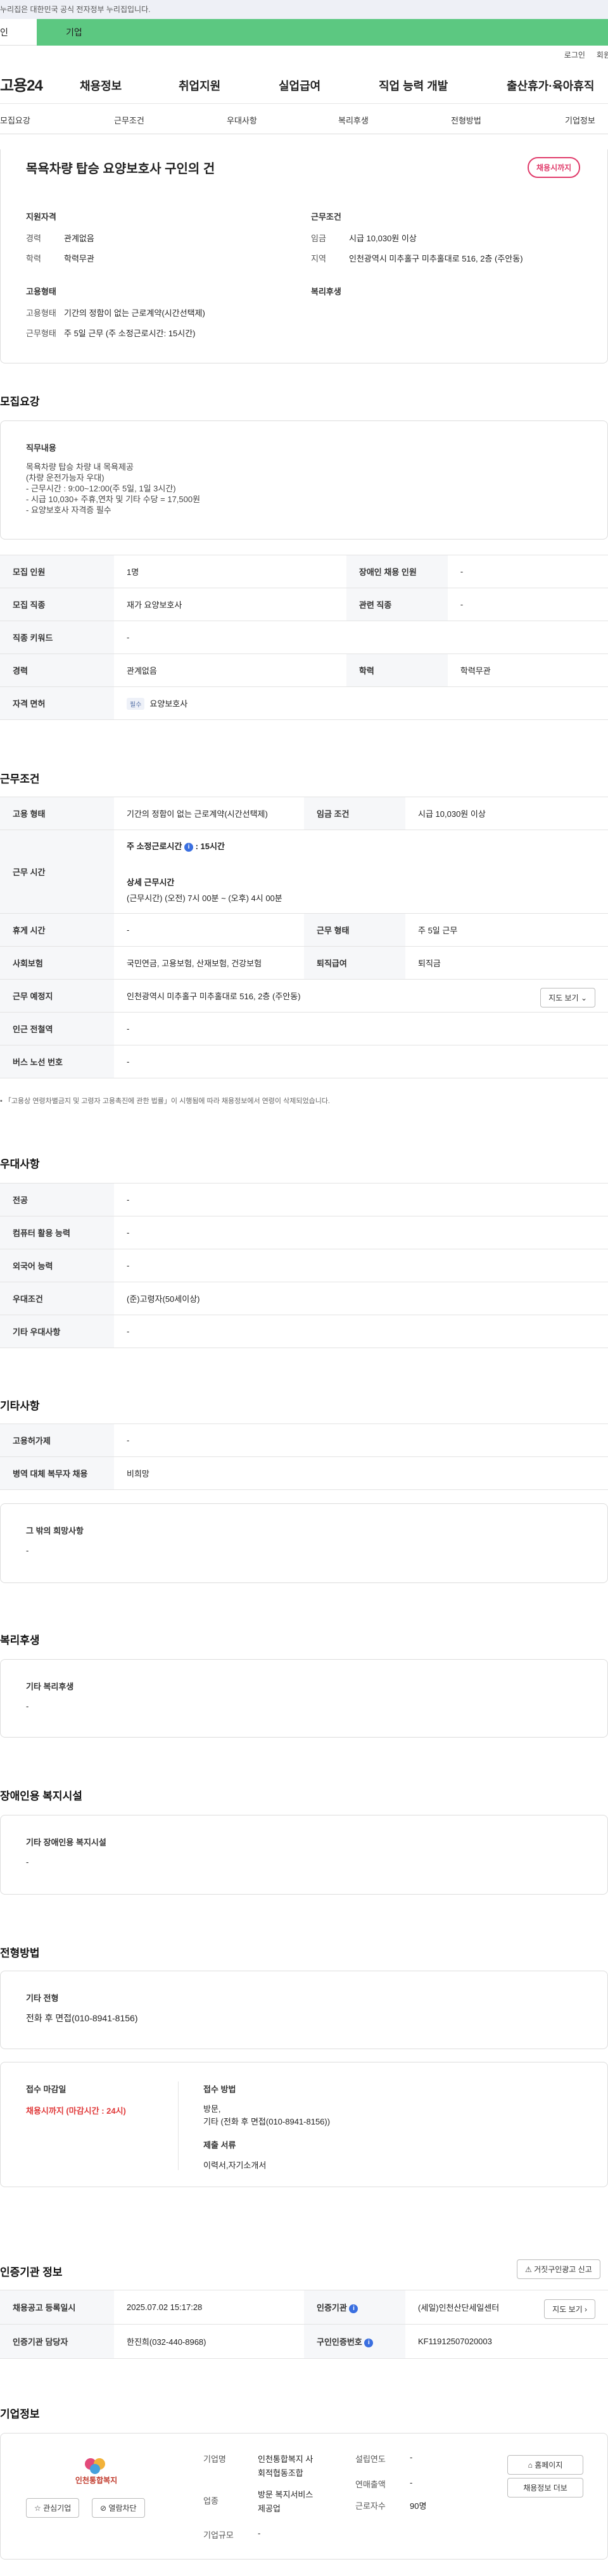 The image size is (608, 2576). I want to click on tab-company: 기업, so click(322, 32).